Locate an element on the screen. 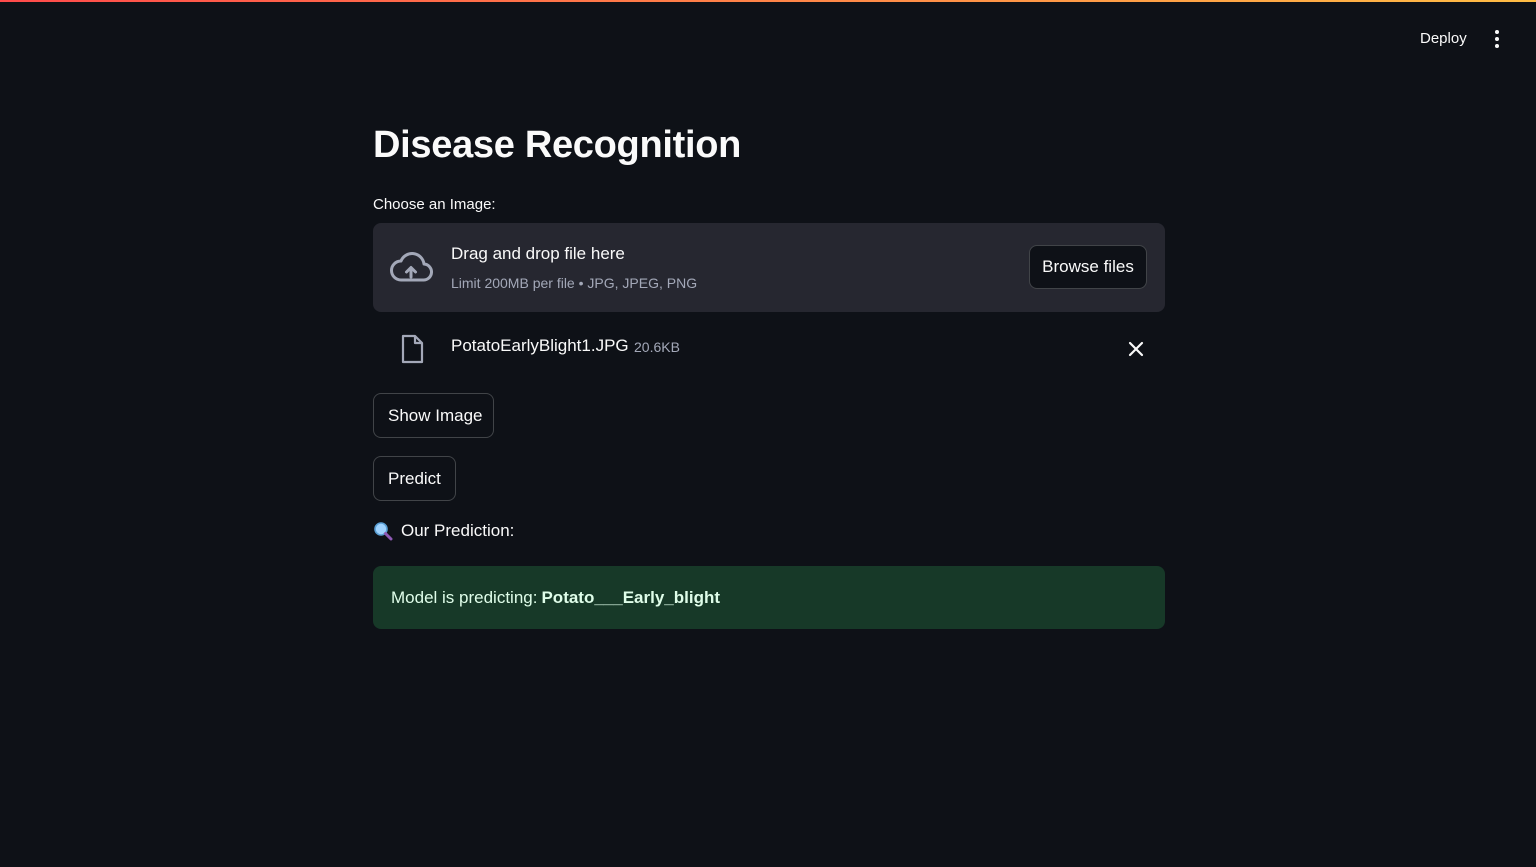  uploaded-file-row: PotatoEarlyBlight1.JPG 20.6KB is located at coordinates (769, 348).